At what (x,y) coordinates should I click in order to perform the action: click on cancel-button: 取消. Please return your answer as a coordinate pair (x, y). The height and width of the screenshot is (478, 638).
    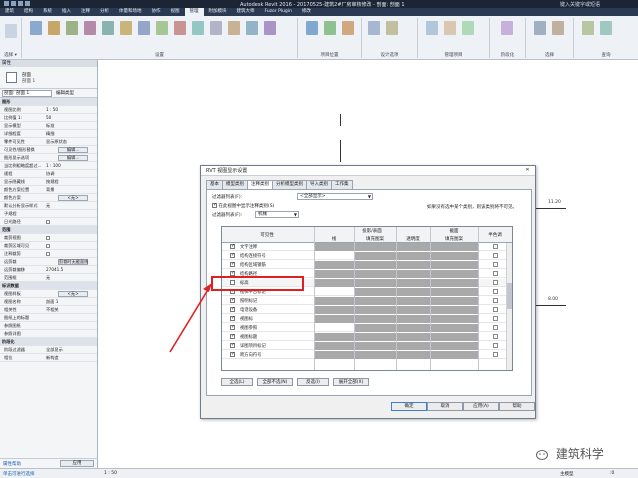
    Looking at the image, I should click on (445, 406).